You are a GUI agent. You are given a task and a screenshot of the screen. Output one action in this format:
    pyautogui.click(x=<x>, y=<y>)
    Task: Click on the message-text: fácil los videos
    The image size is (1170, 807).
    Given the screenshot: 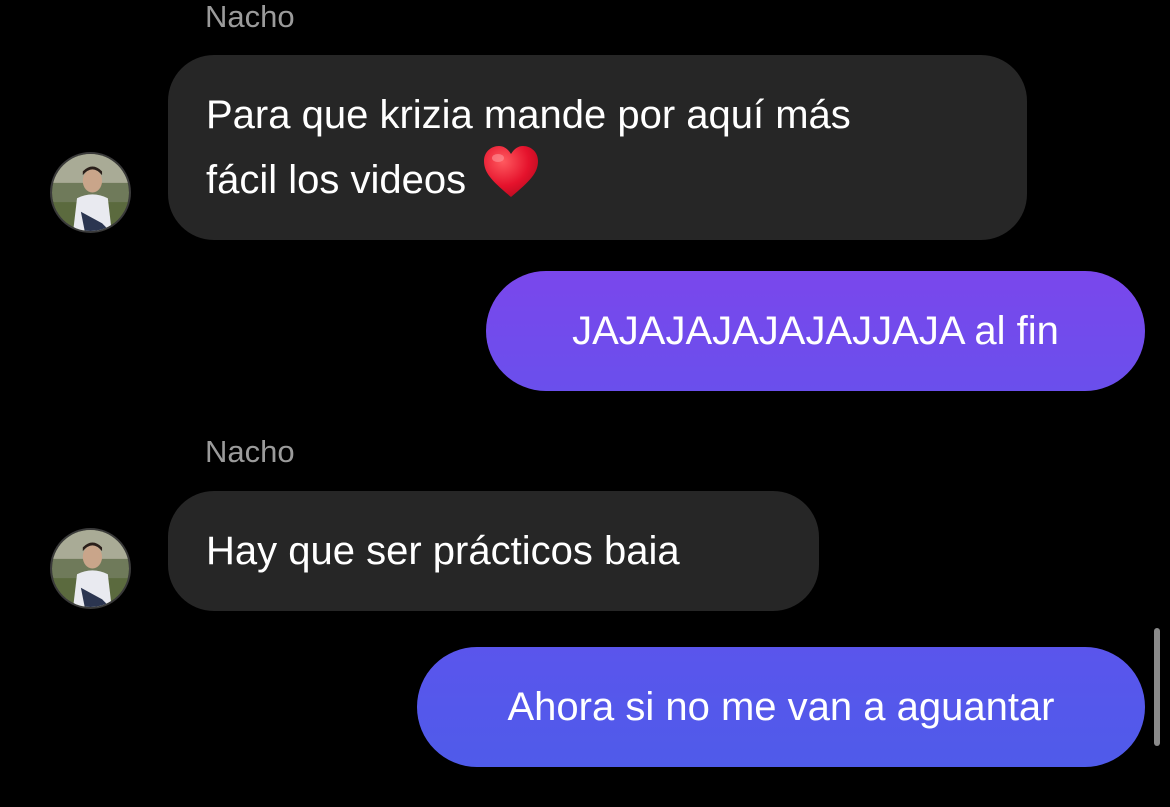 What is the action you would take?
    pyautogui.click(x=336, y=180)
    